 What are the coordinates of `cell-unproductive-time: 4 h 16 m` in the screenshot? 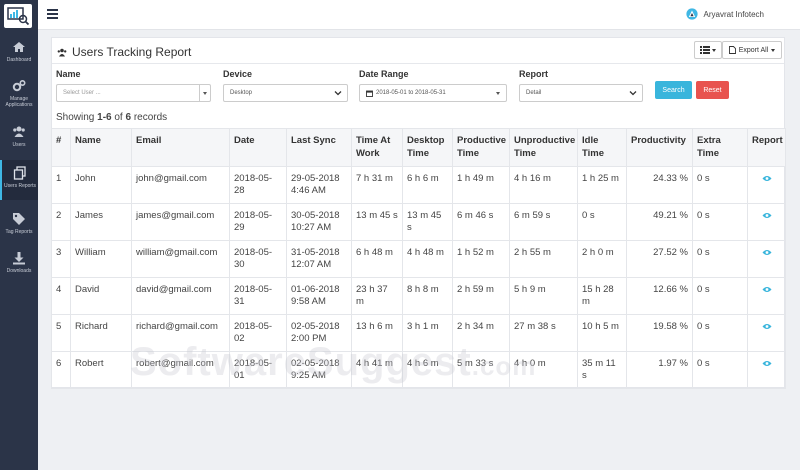 It's located at (543, 185).